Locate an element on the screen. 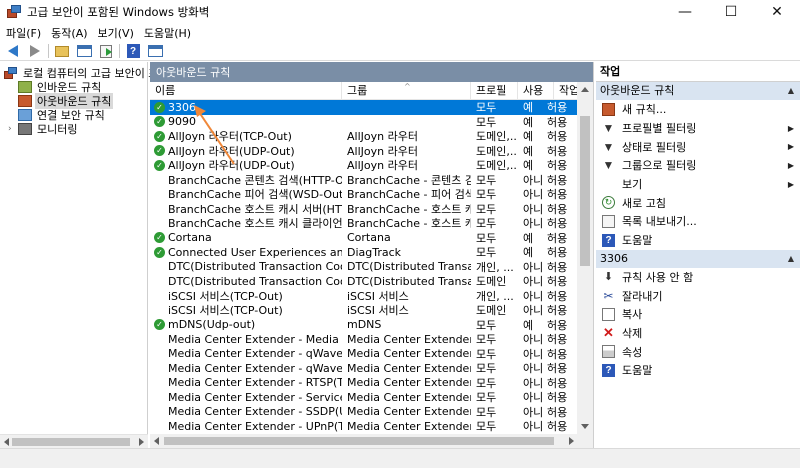 The image size is (800, 468). table-row: ✓ 3306 모두 예 허용 is located at coordinates (364, 107).